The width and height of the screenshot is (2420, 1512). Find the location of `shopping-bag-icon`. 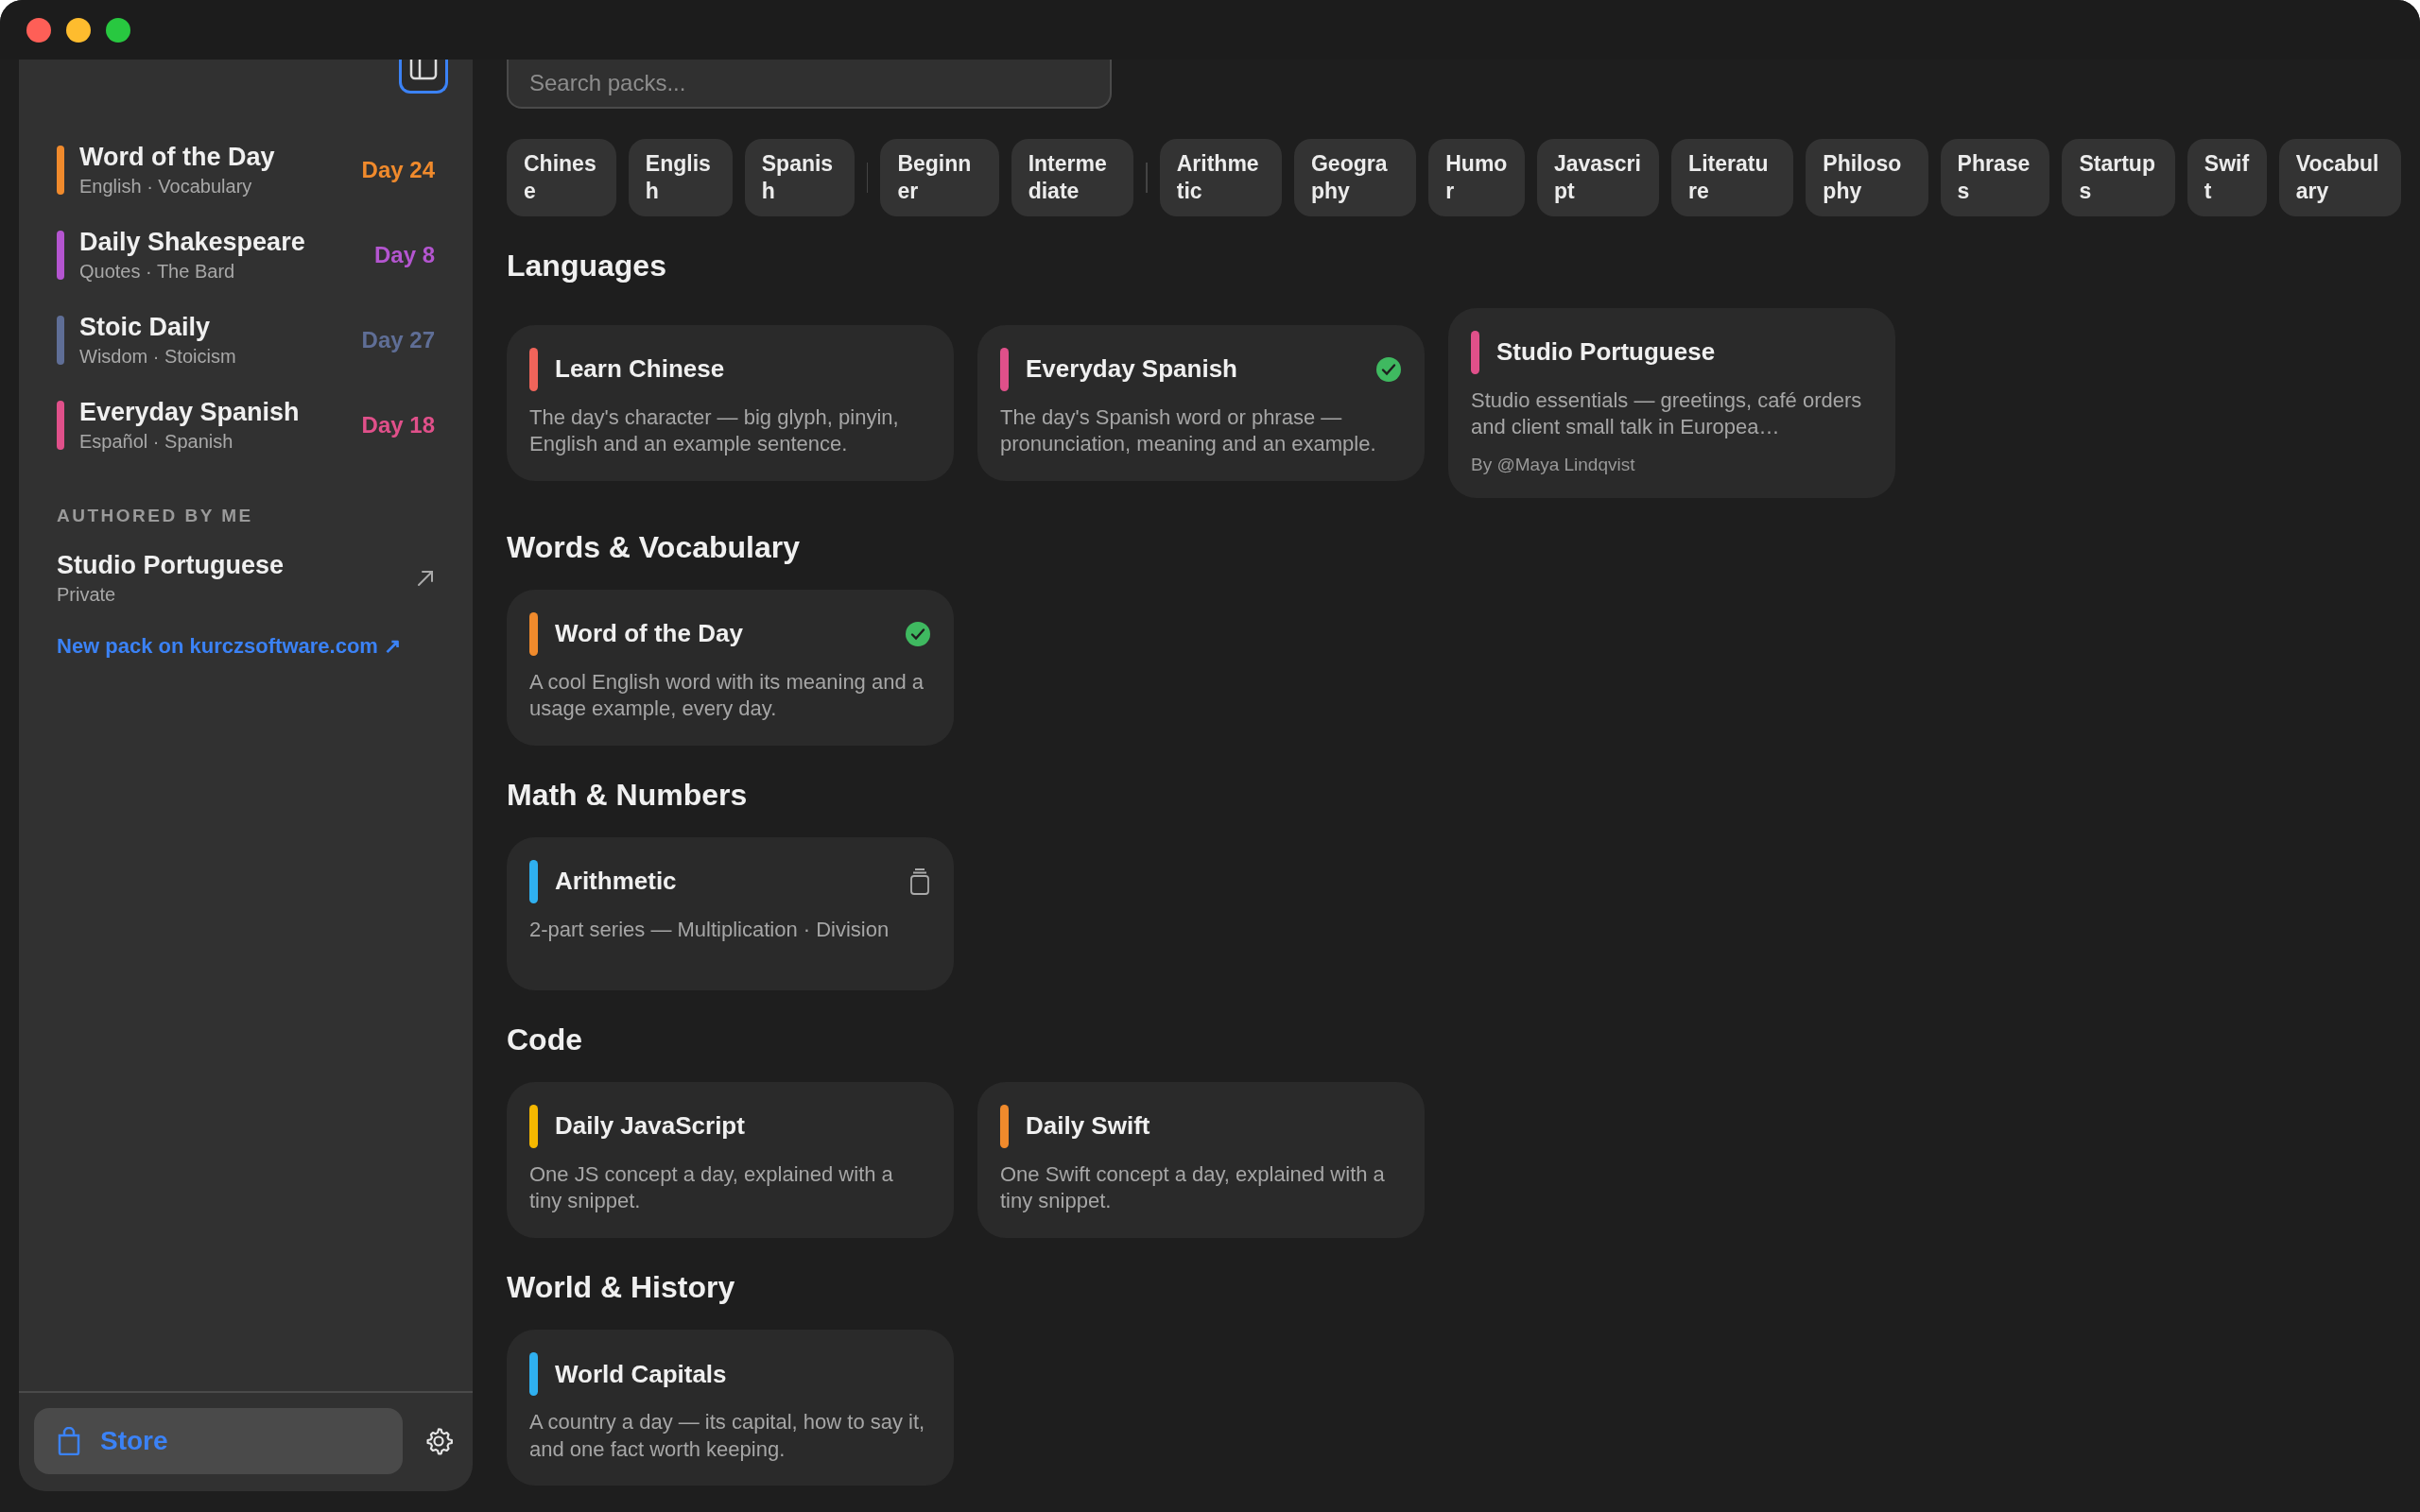

shopping-bag-icon is located at coordinates (69, 1441).